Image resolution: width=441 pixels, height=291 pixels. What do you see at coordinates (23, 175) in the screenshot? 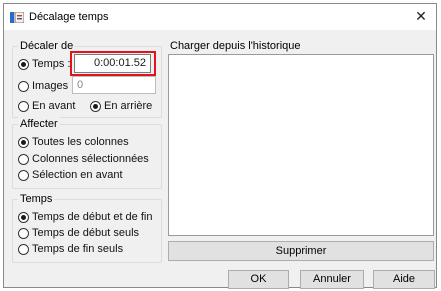
I see `selection-onward-radio-button` at bounding box center [23, 175].